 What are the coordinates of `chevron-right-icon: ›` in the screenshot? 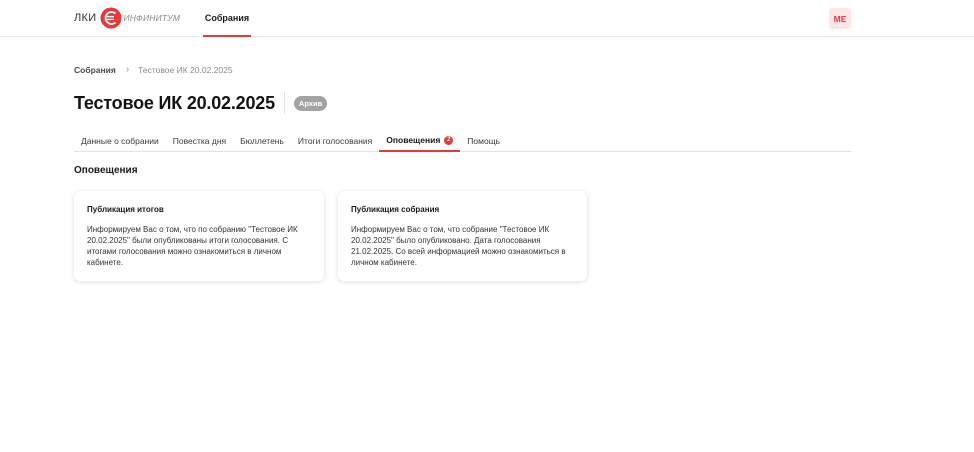 It's located at (127, 69).